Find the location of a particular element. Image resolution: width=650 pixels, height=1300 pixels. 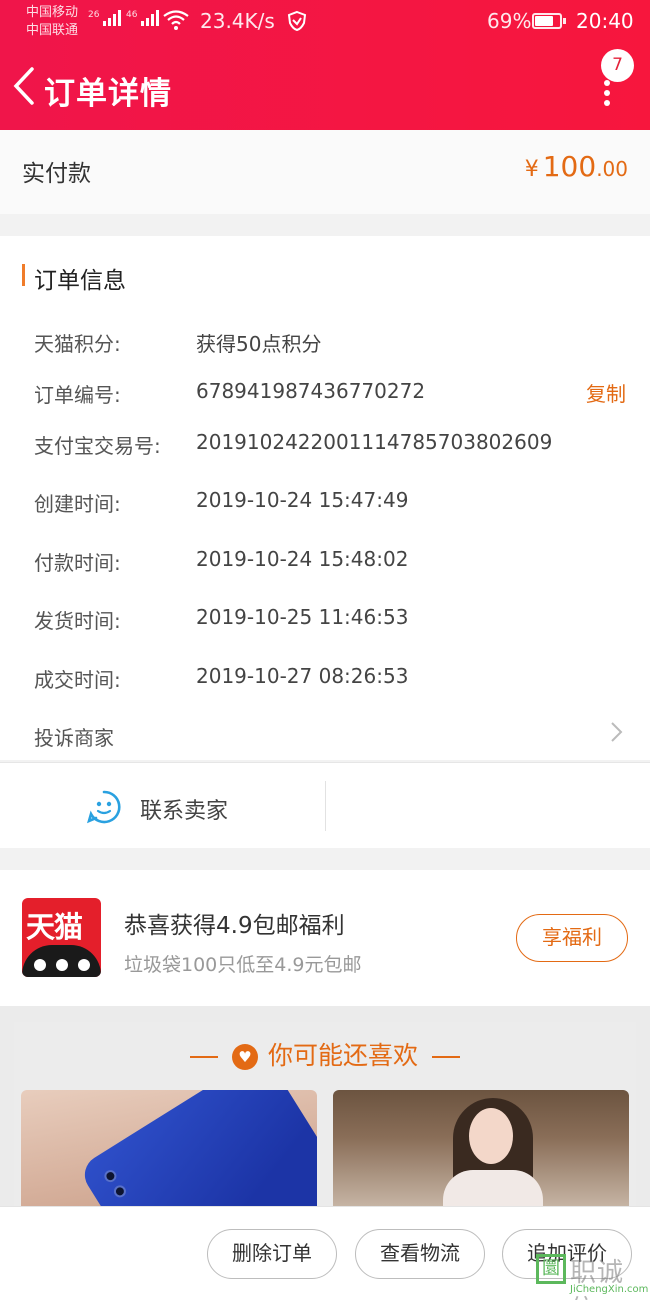

info-row-points: 天猫积分: 获得50点积分 is located at coordinates (177, 342).